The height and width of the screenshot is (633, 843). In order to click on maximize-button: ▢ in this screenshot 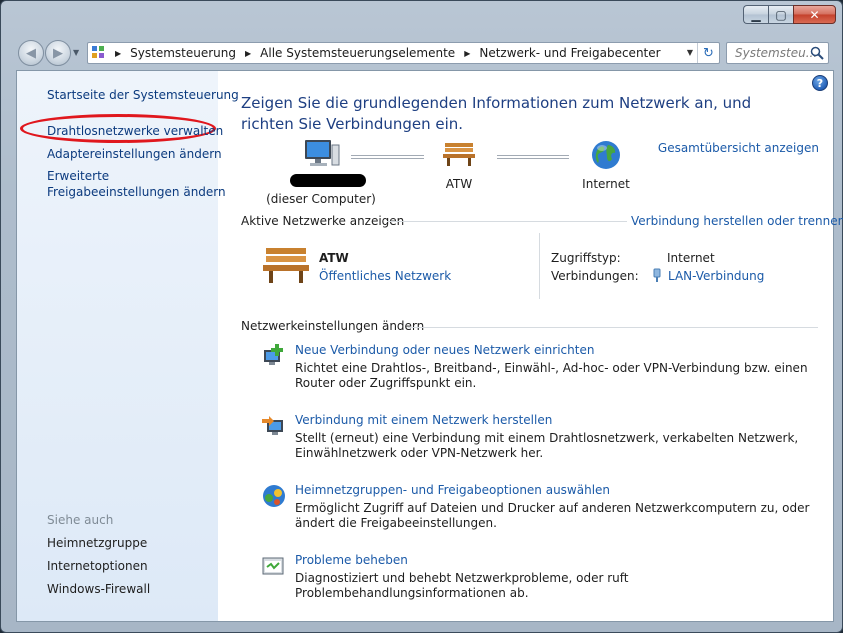, I will do `click(780, 14)`.